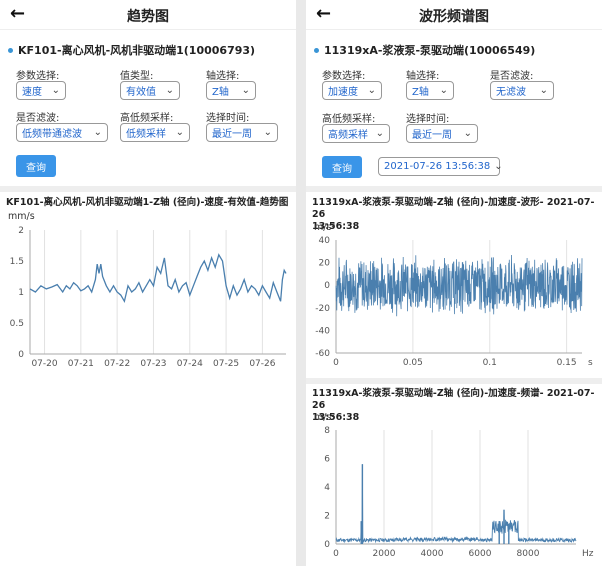  I want to click on x-tick-label: 07-20, so click(44, 364).